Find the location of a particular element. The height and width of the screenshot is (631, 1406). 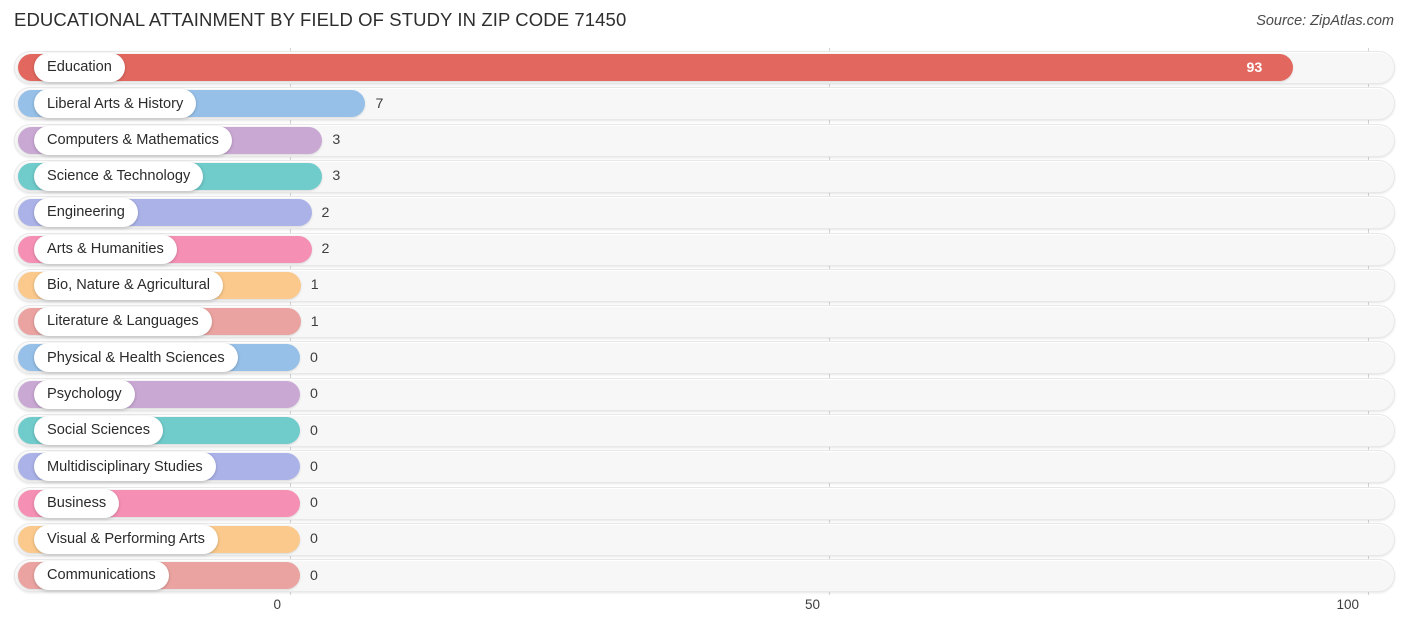

value-bar is located at coordinates (655, 67).